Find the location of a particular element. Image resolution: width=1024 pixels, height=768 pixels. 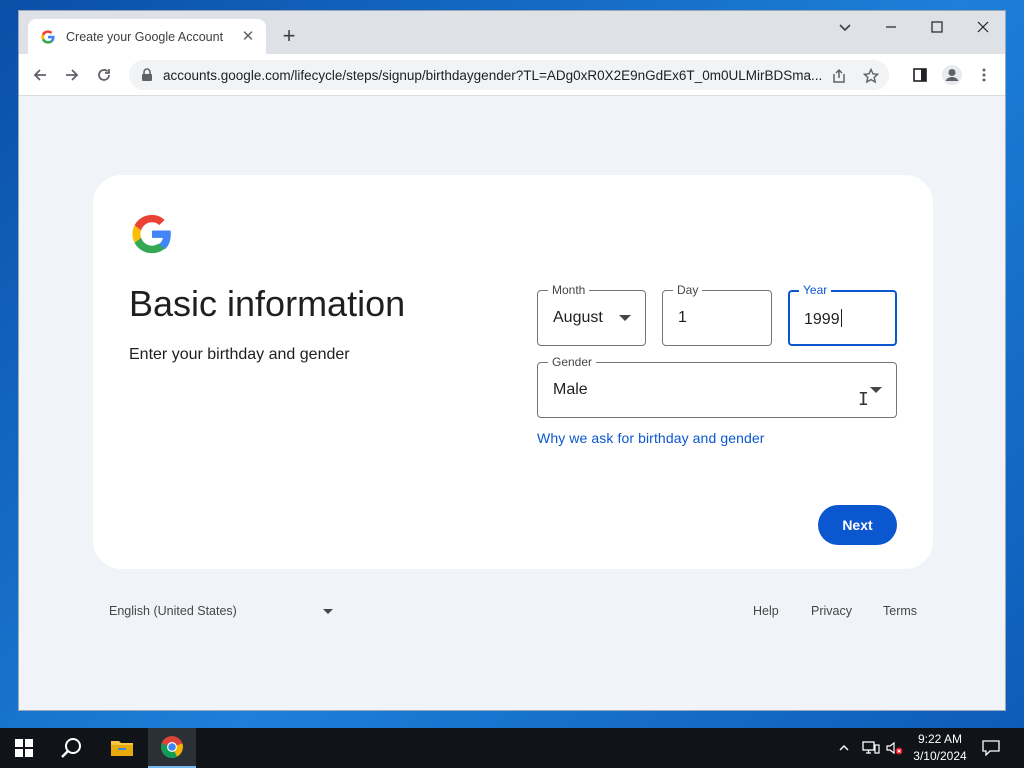

back-button is located at coordinates (40, 75).